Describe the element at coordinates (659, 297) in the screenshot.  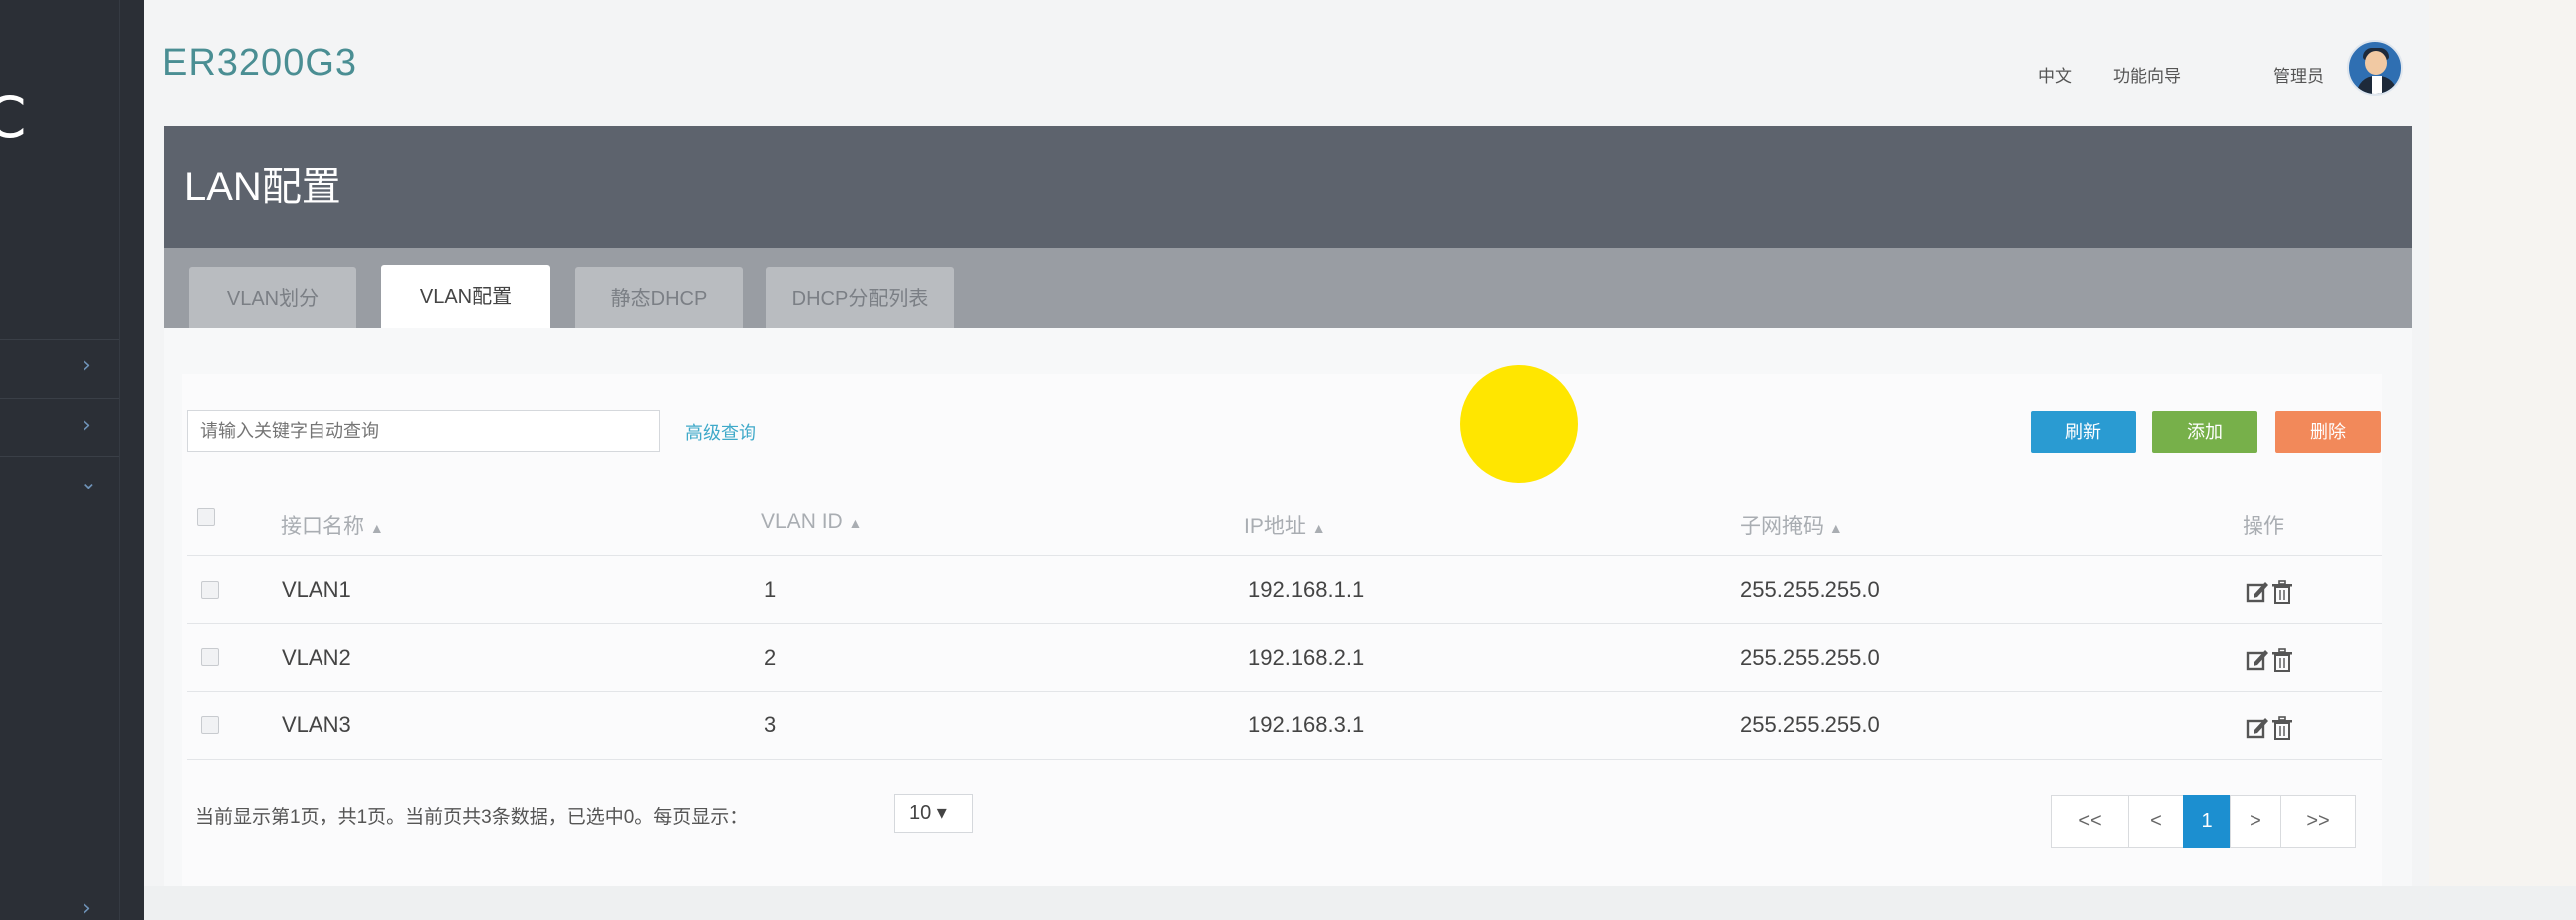
I see `tab-static-dhcp: 静态DHCP` at that location.